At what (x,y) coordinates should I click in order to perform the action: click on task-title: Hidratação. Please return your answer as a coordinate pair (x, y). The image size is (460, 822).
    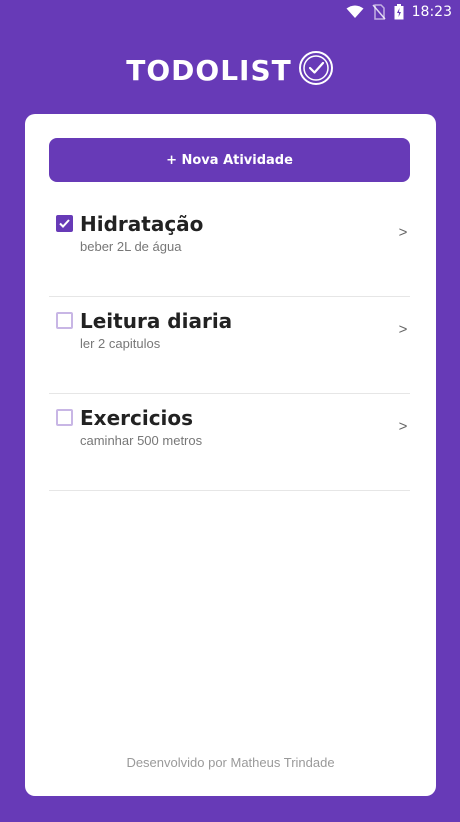
    Looking at the image, I should click on (142, 224).